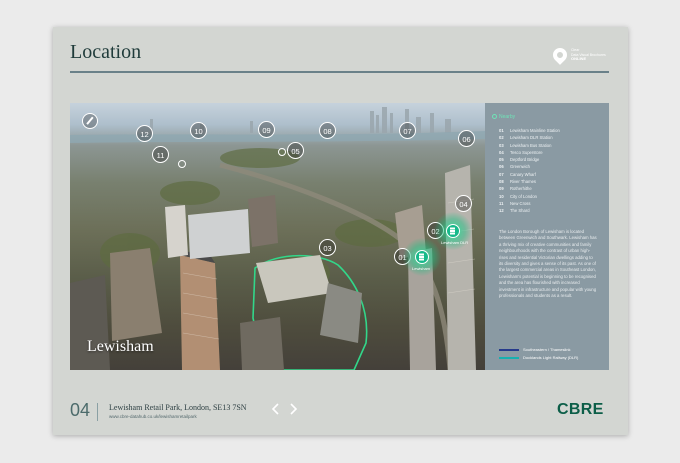  I want to click on legend-number: 10, so click(501, 196).